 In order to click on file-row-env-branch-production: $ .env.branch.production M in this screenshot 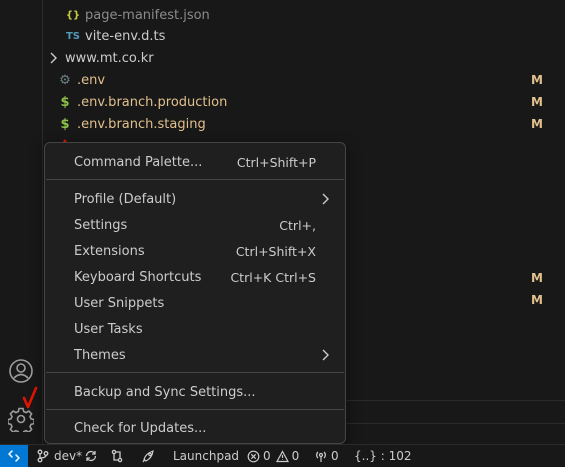, I will do `click(304, 102)`.